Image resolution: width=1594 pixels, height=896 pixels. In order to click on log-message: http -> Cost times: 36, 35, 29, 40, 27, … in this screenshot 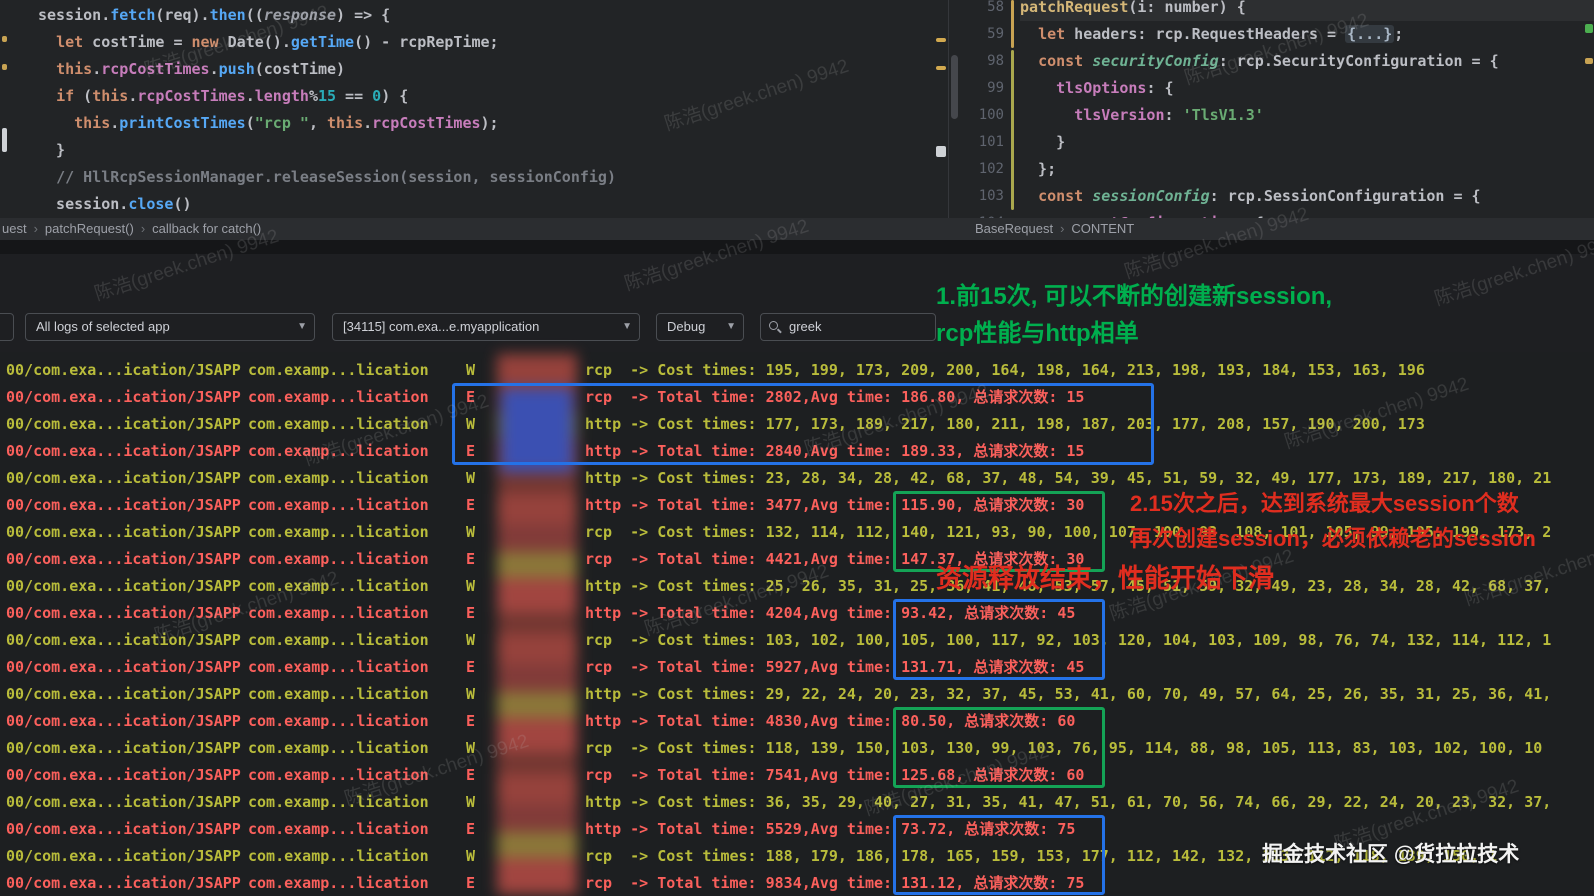, I will do `click(1068, 802)`.